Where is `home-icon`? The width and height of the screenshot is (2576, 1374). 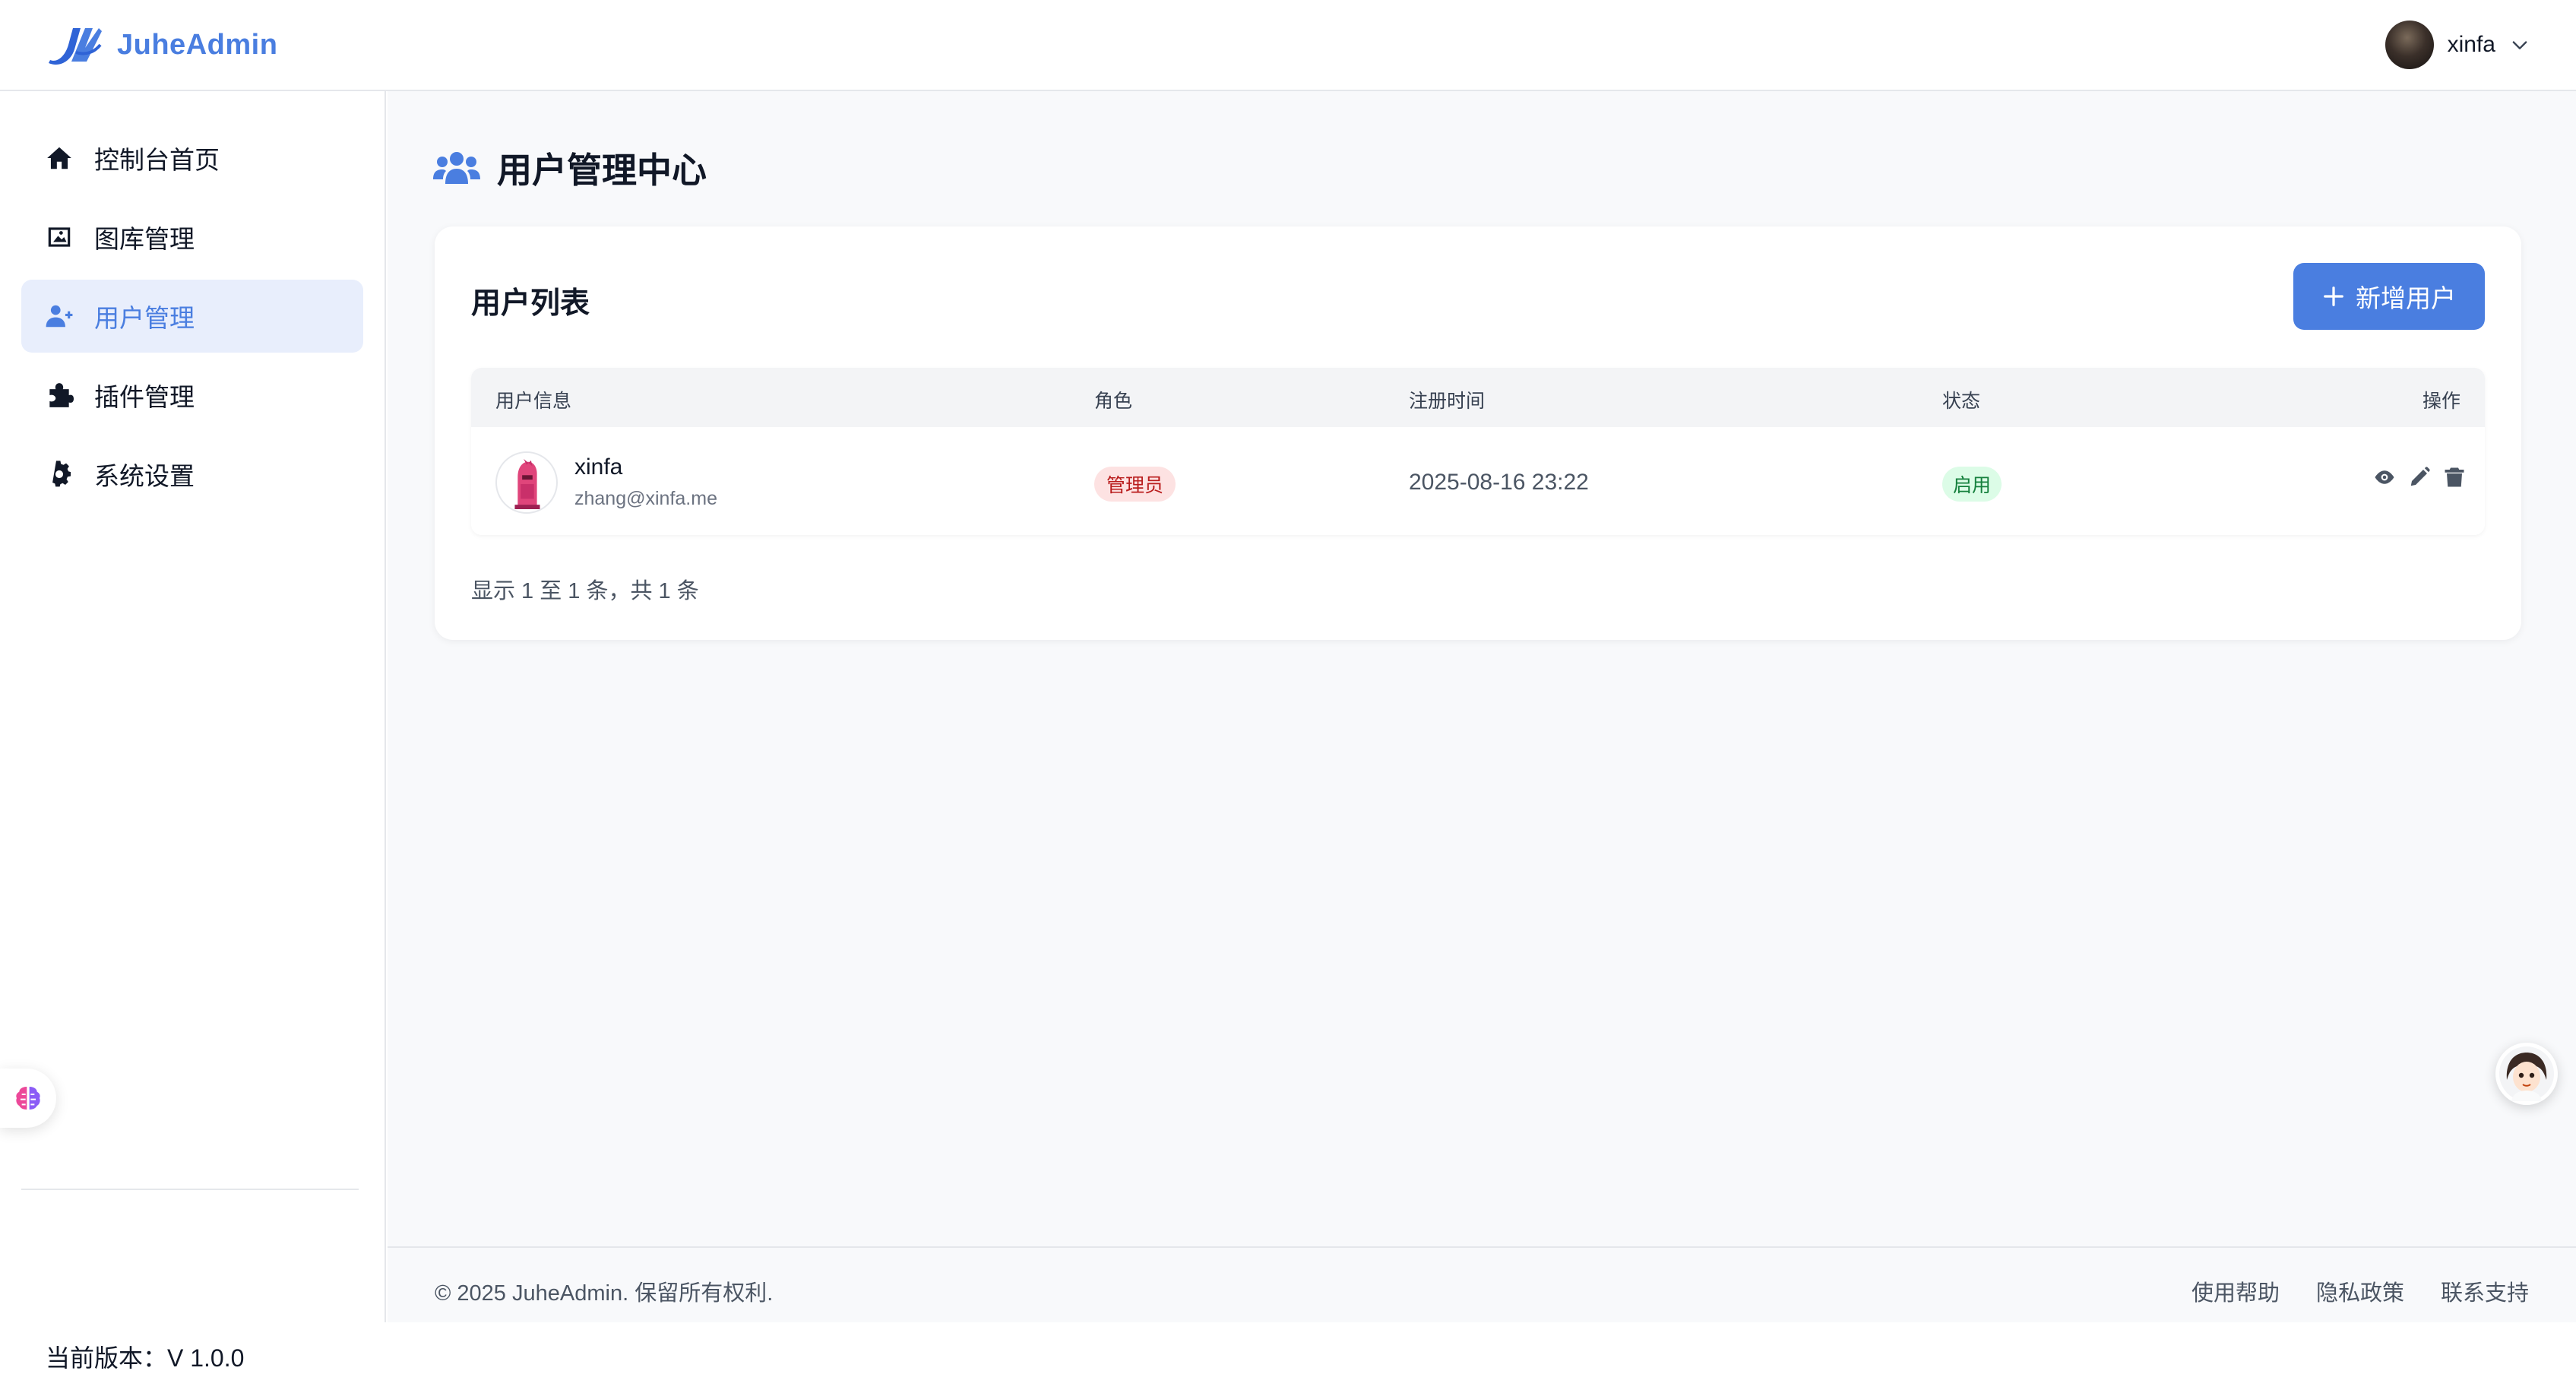 home-icon is located at coordinates (59, 158).